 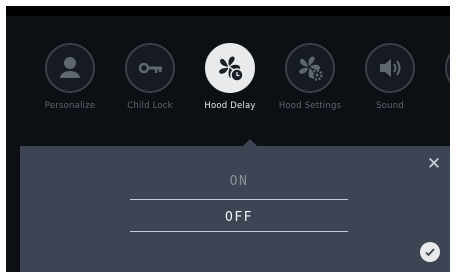 I want to click on menu-label-sound: Sound, so click(x=390, y=106).